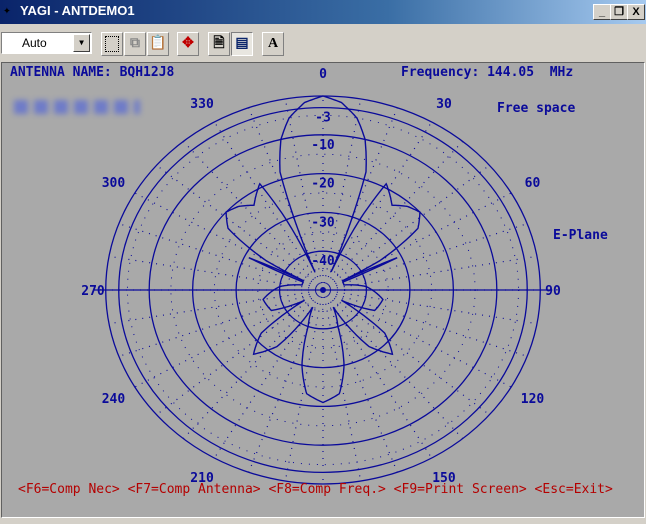 The image size is (646, 524). Describe the element at coordinates (533, 399) in the screenshot. I see `angle-label: 120` at that location.